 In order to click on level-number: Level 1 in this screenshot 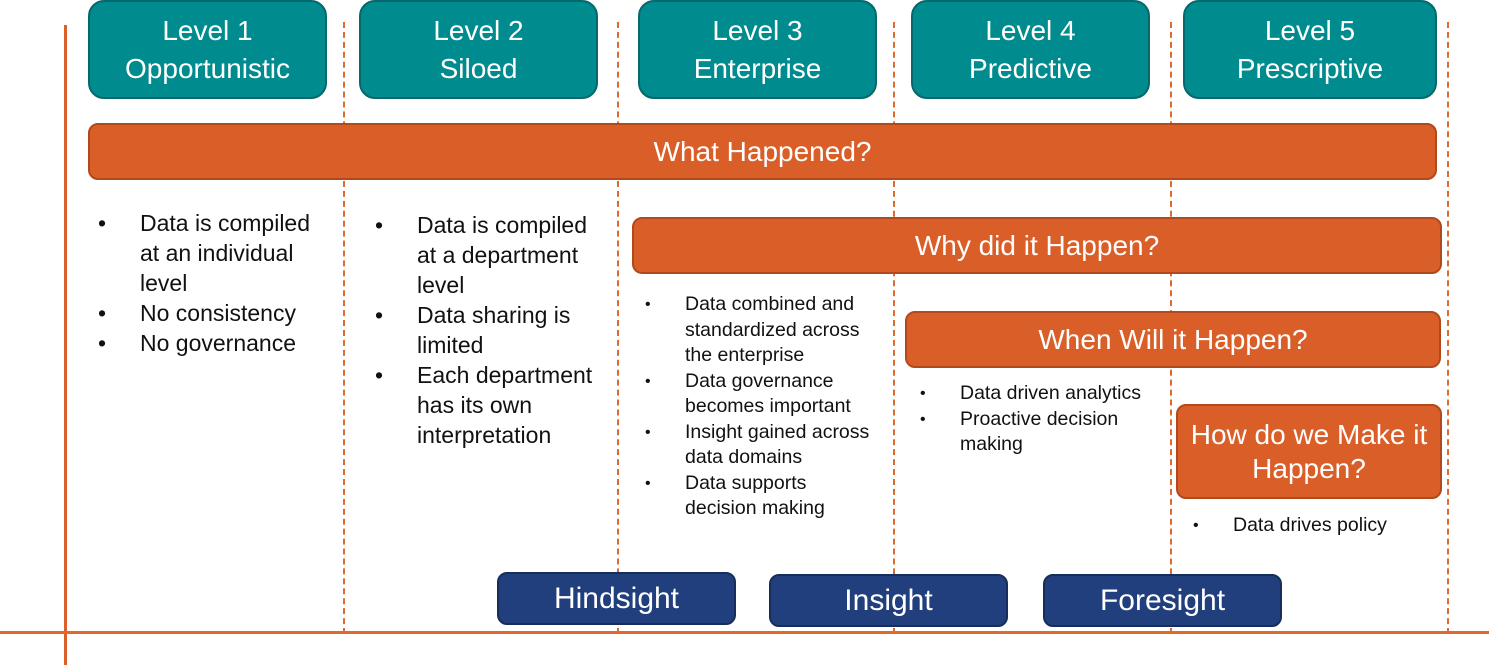, I will do `click(207, 30)`.